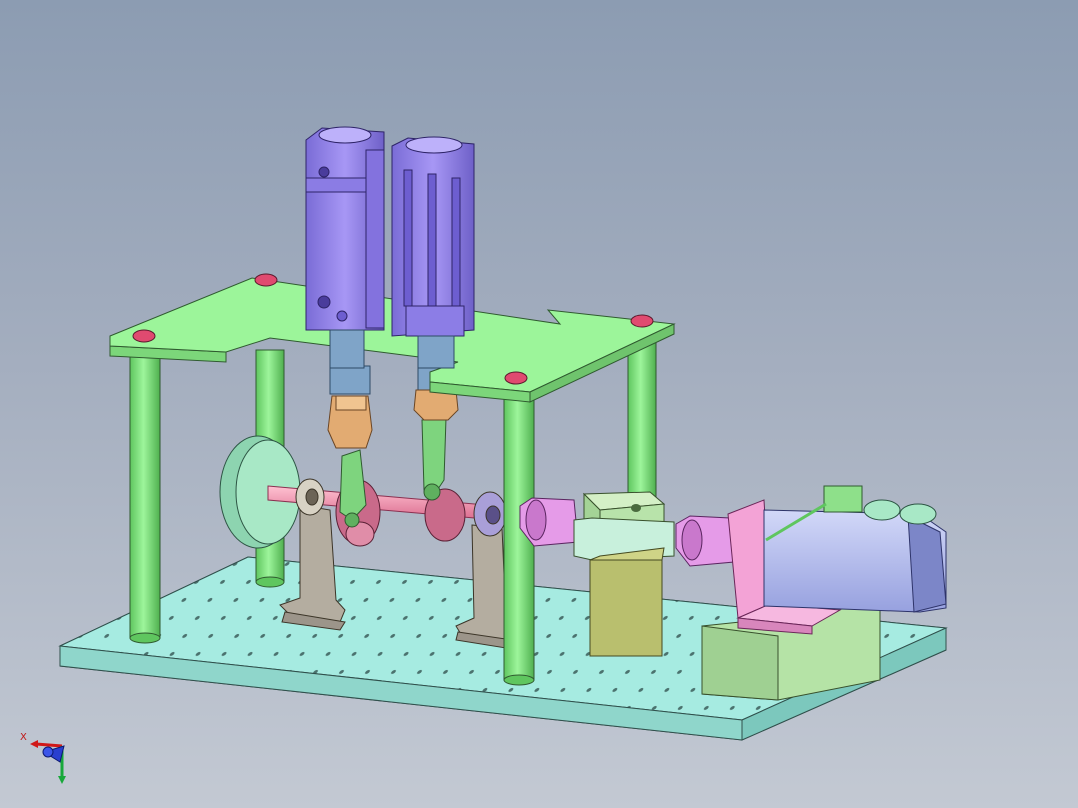 The height and width of the screenshot is (808, 1078). I want to click on crank-arm-left, so click(358, 498).